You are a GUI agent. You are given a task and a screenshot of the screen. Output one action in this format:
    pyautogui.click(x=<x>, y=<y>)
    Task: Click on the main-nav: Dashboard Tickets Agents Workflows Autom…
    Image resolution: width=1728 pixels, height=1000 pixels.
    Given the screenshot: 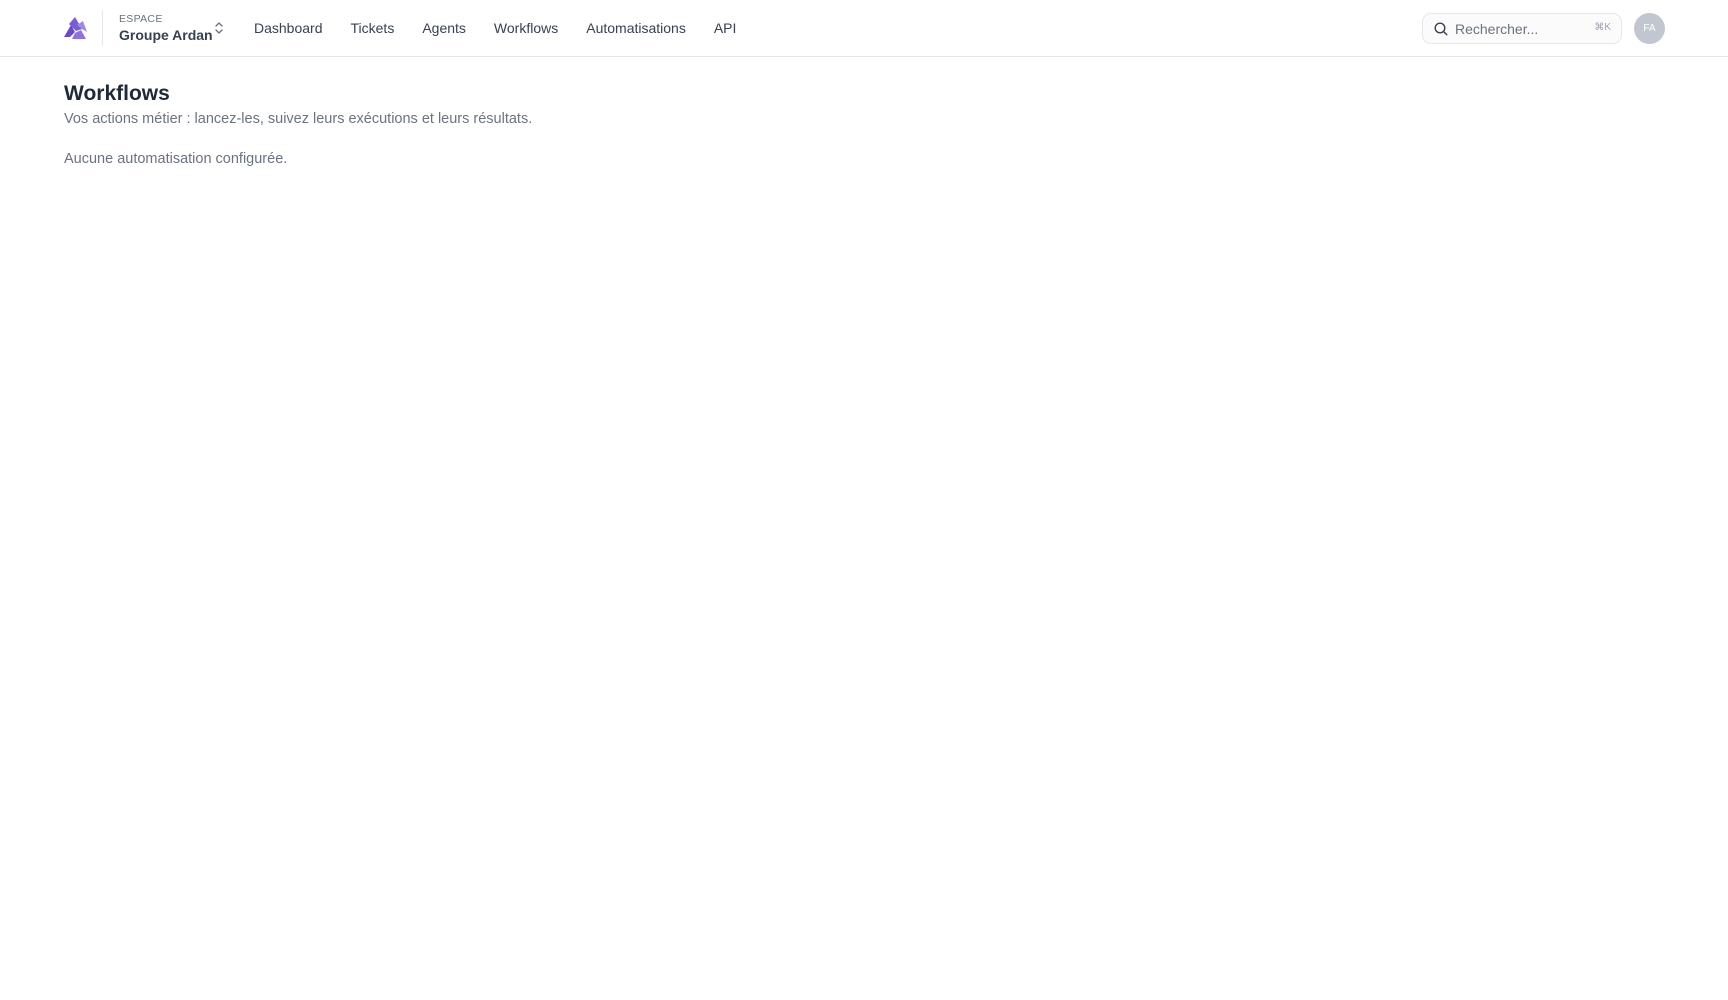 What is the action you would take?
    pyautogui.click(x=509, y=28)
    